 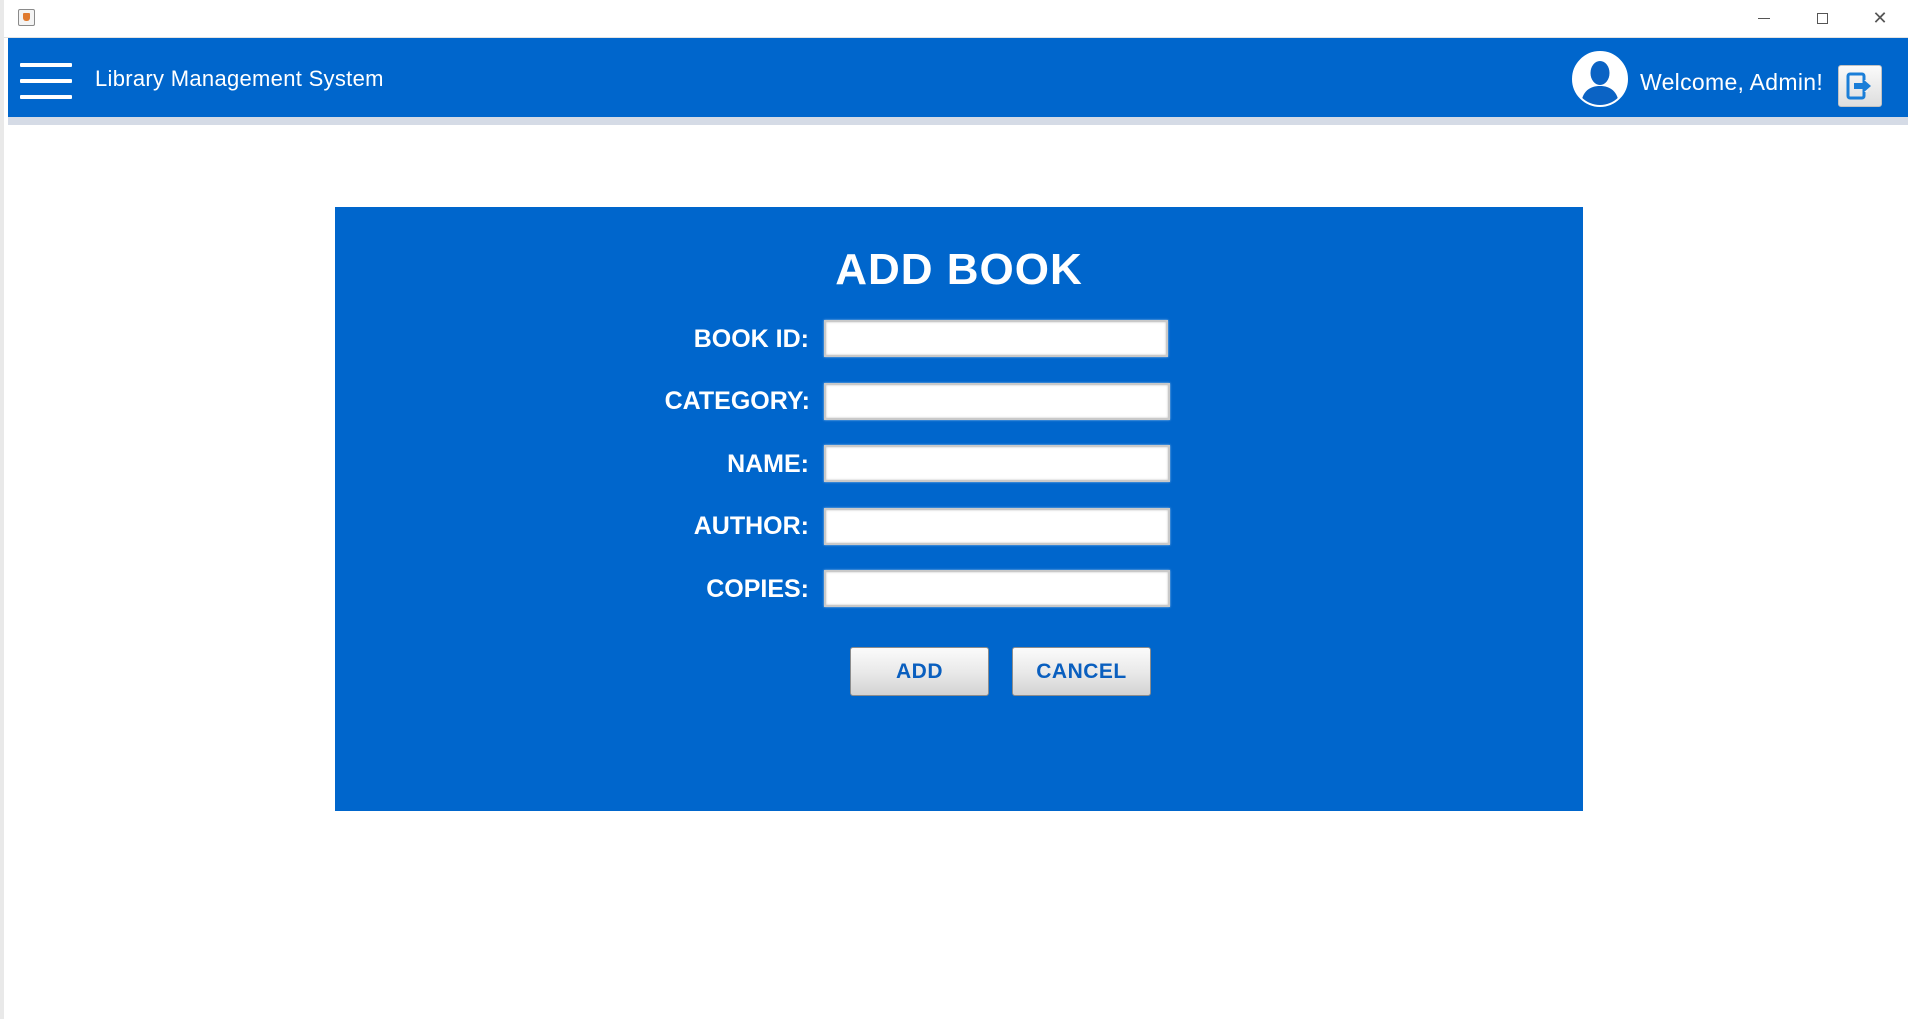 I want to click on logout-icon, so click(x=1858, y=86).